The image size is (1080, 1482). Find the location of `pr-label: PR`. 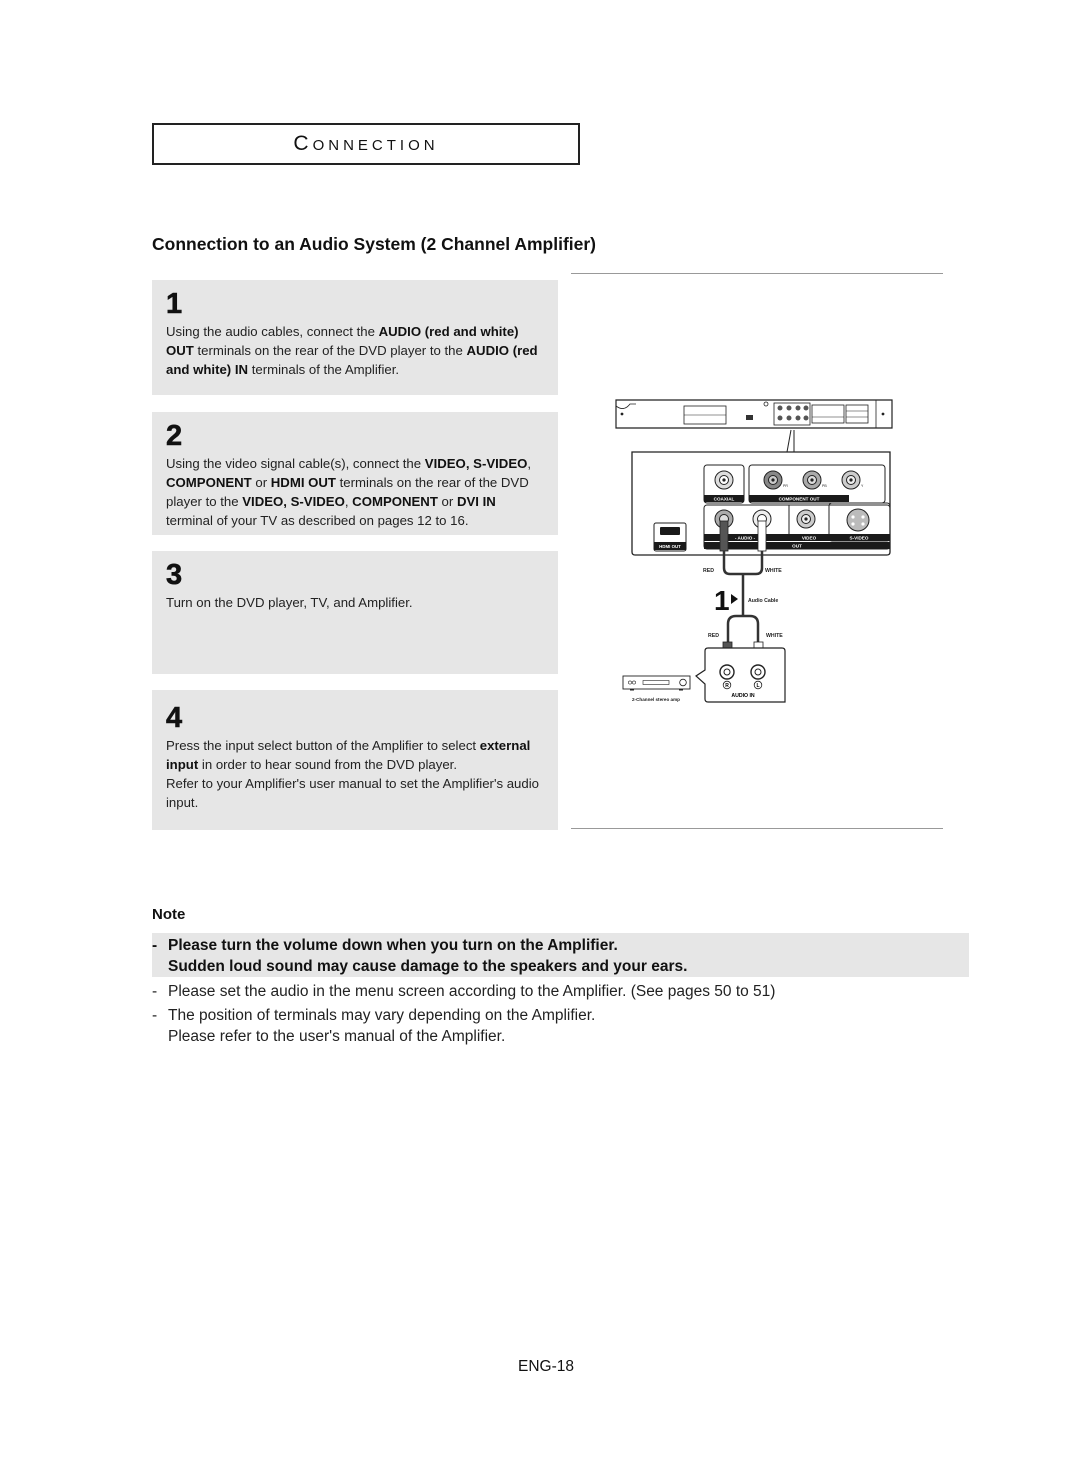

pr-label: PR is located at coordinates (785, 486).